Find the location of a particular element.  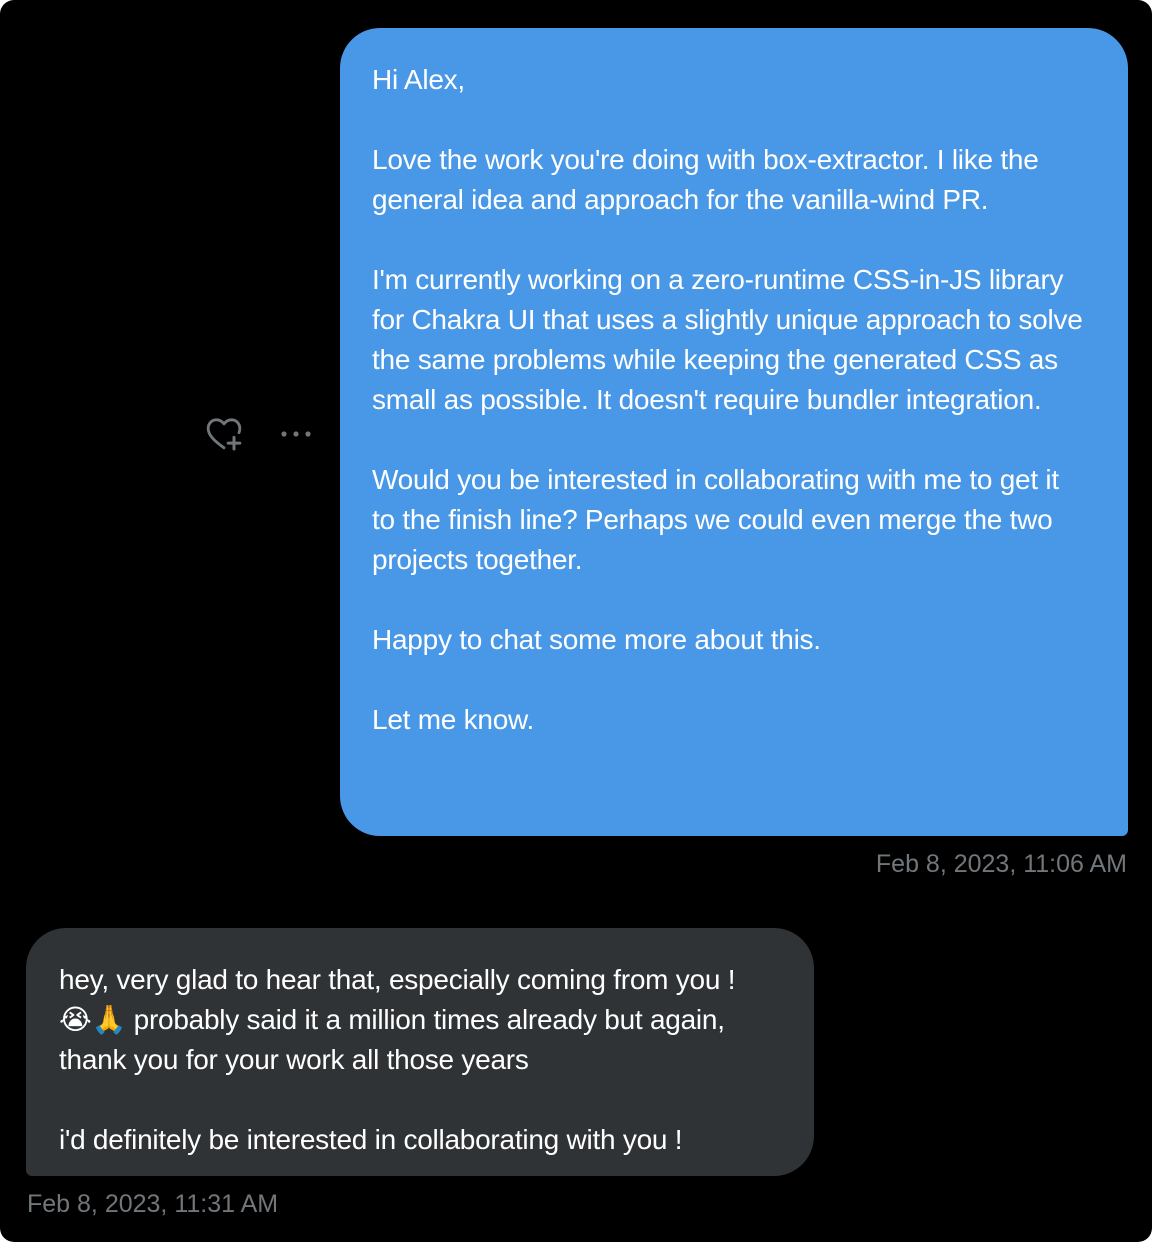

sent-message-timestamp: Feb 8, 2023, 11:06 AM is located at coordinates (1001, 864).